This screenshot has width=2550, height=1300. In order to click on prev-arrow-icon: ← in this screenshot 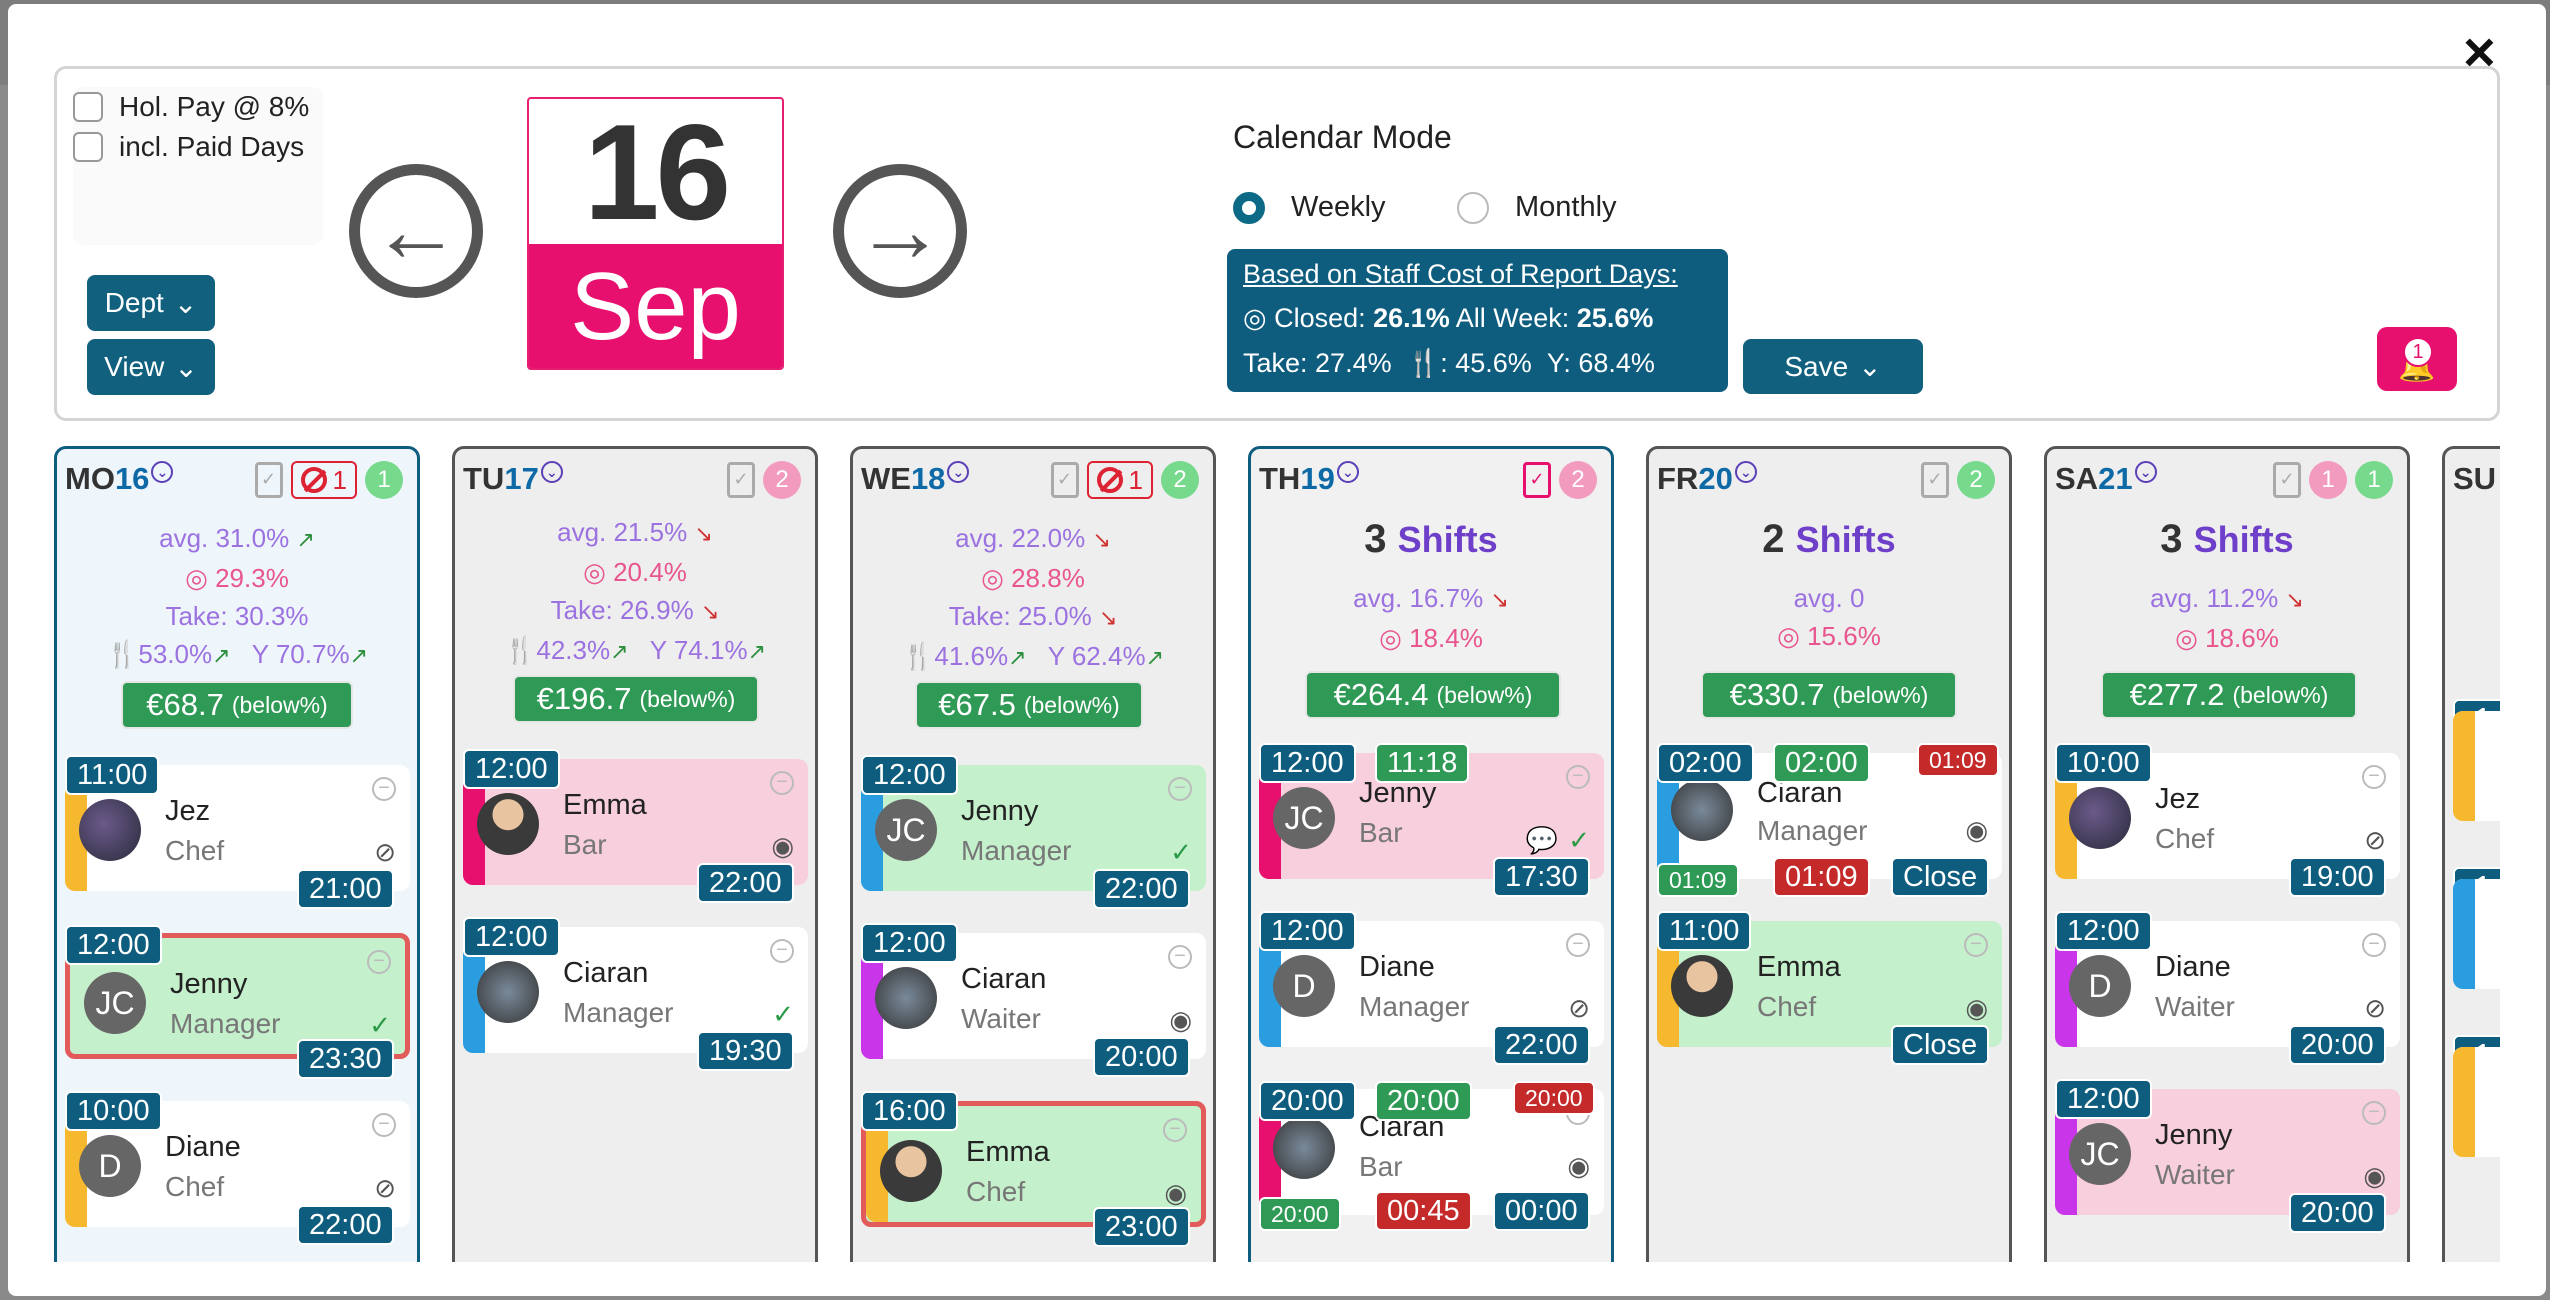, I will do `click(416, 231)`.